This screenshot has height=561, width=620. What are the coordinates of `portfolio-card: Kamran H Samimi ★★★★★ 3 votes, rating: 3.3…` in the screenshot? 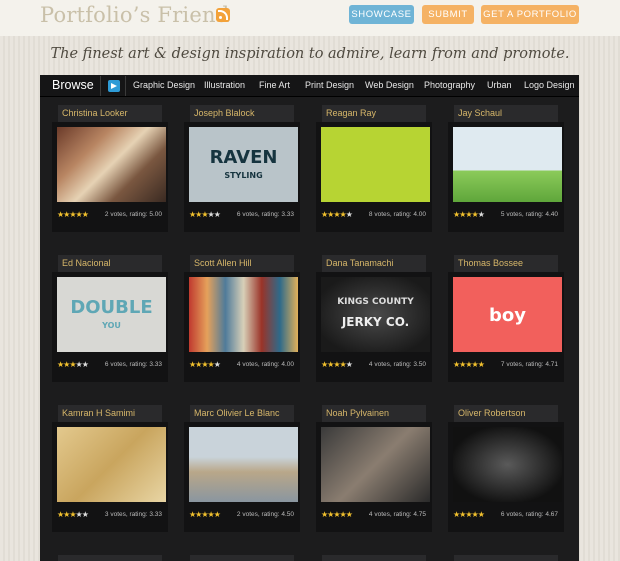 It's located at (104, 473).